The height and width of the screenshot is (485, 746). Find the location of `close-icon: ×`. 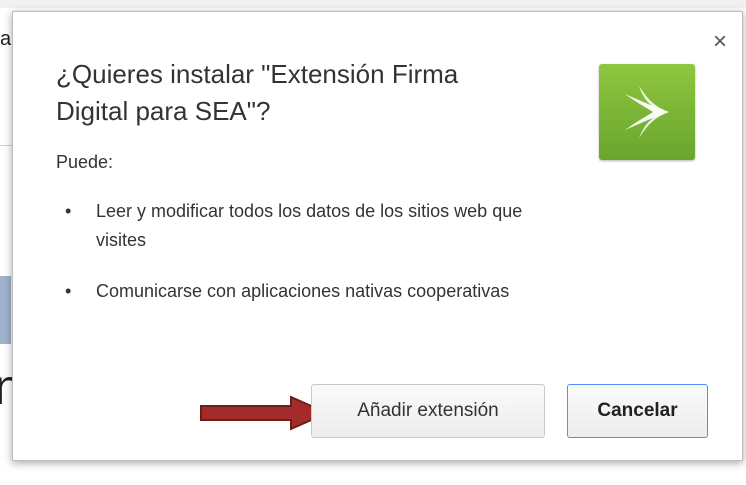

close-icon: × is located at coordinates (720, 42).